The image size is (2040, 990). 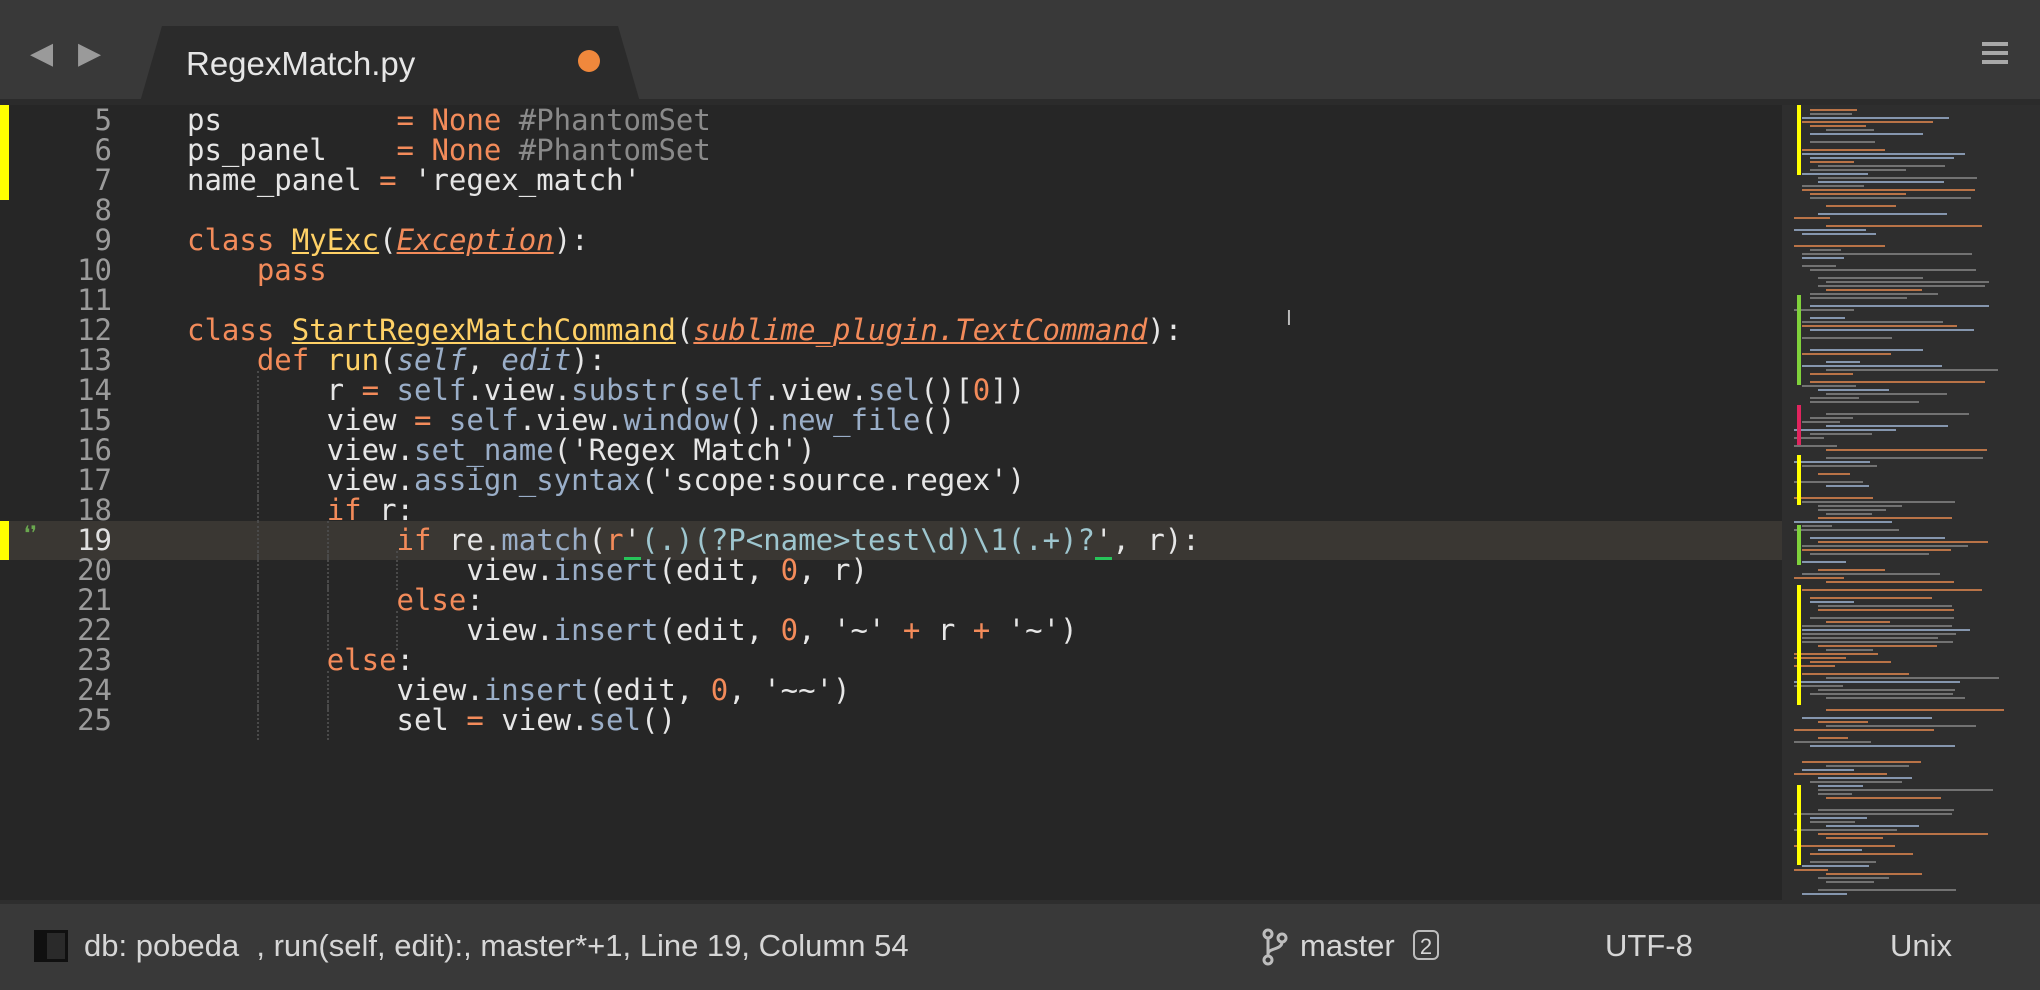 What do you see at coordinates (89, 54) in the screenshot?
I see `forward-arrow-icon: ▶` at bounding box center [89, 54].